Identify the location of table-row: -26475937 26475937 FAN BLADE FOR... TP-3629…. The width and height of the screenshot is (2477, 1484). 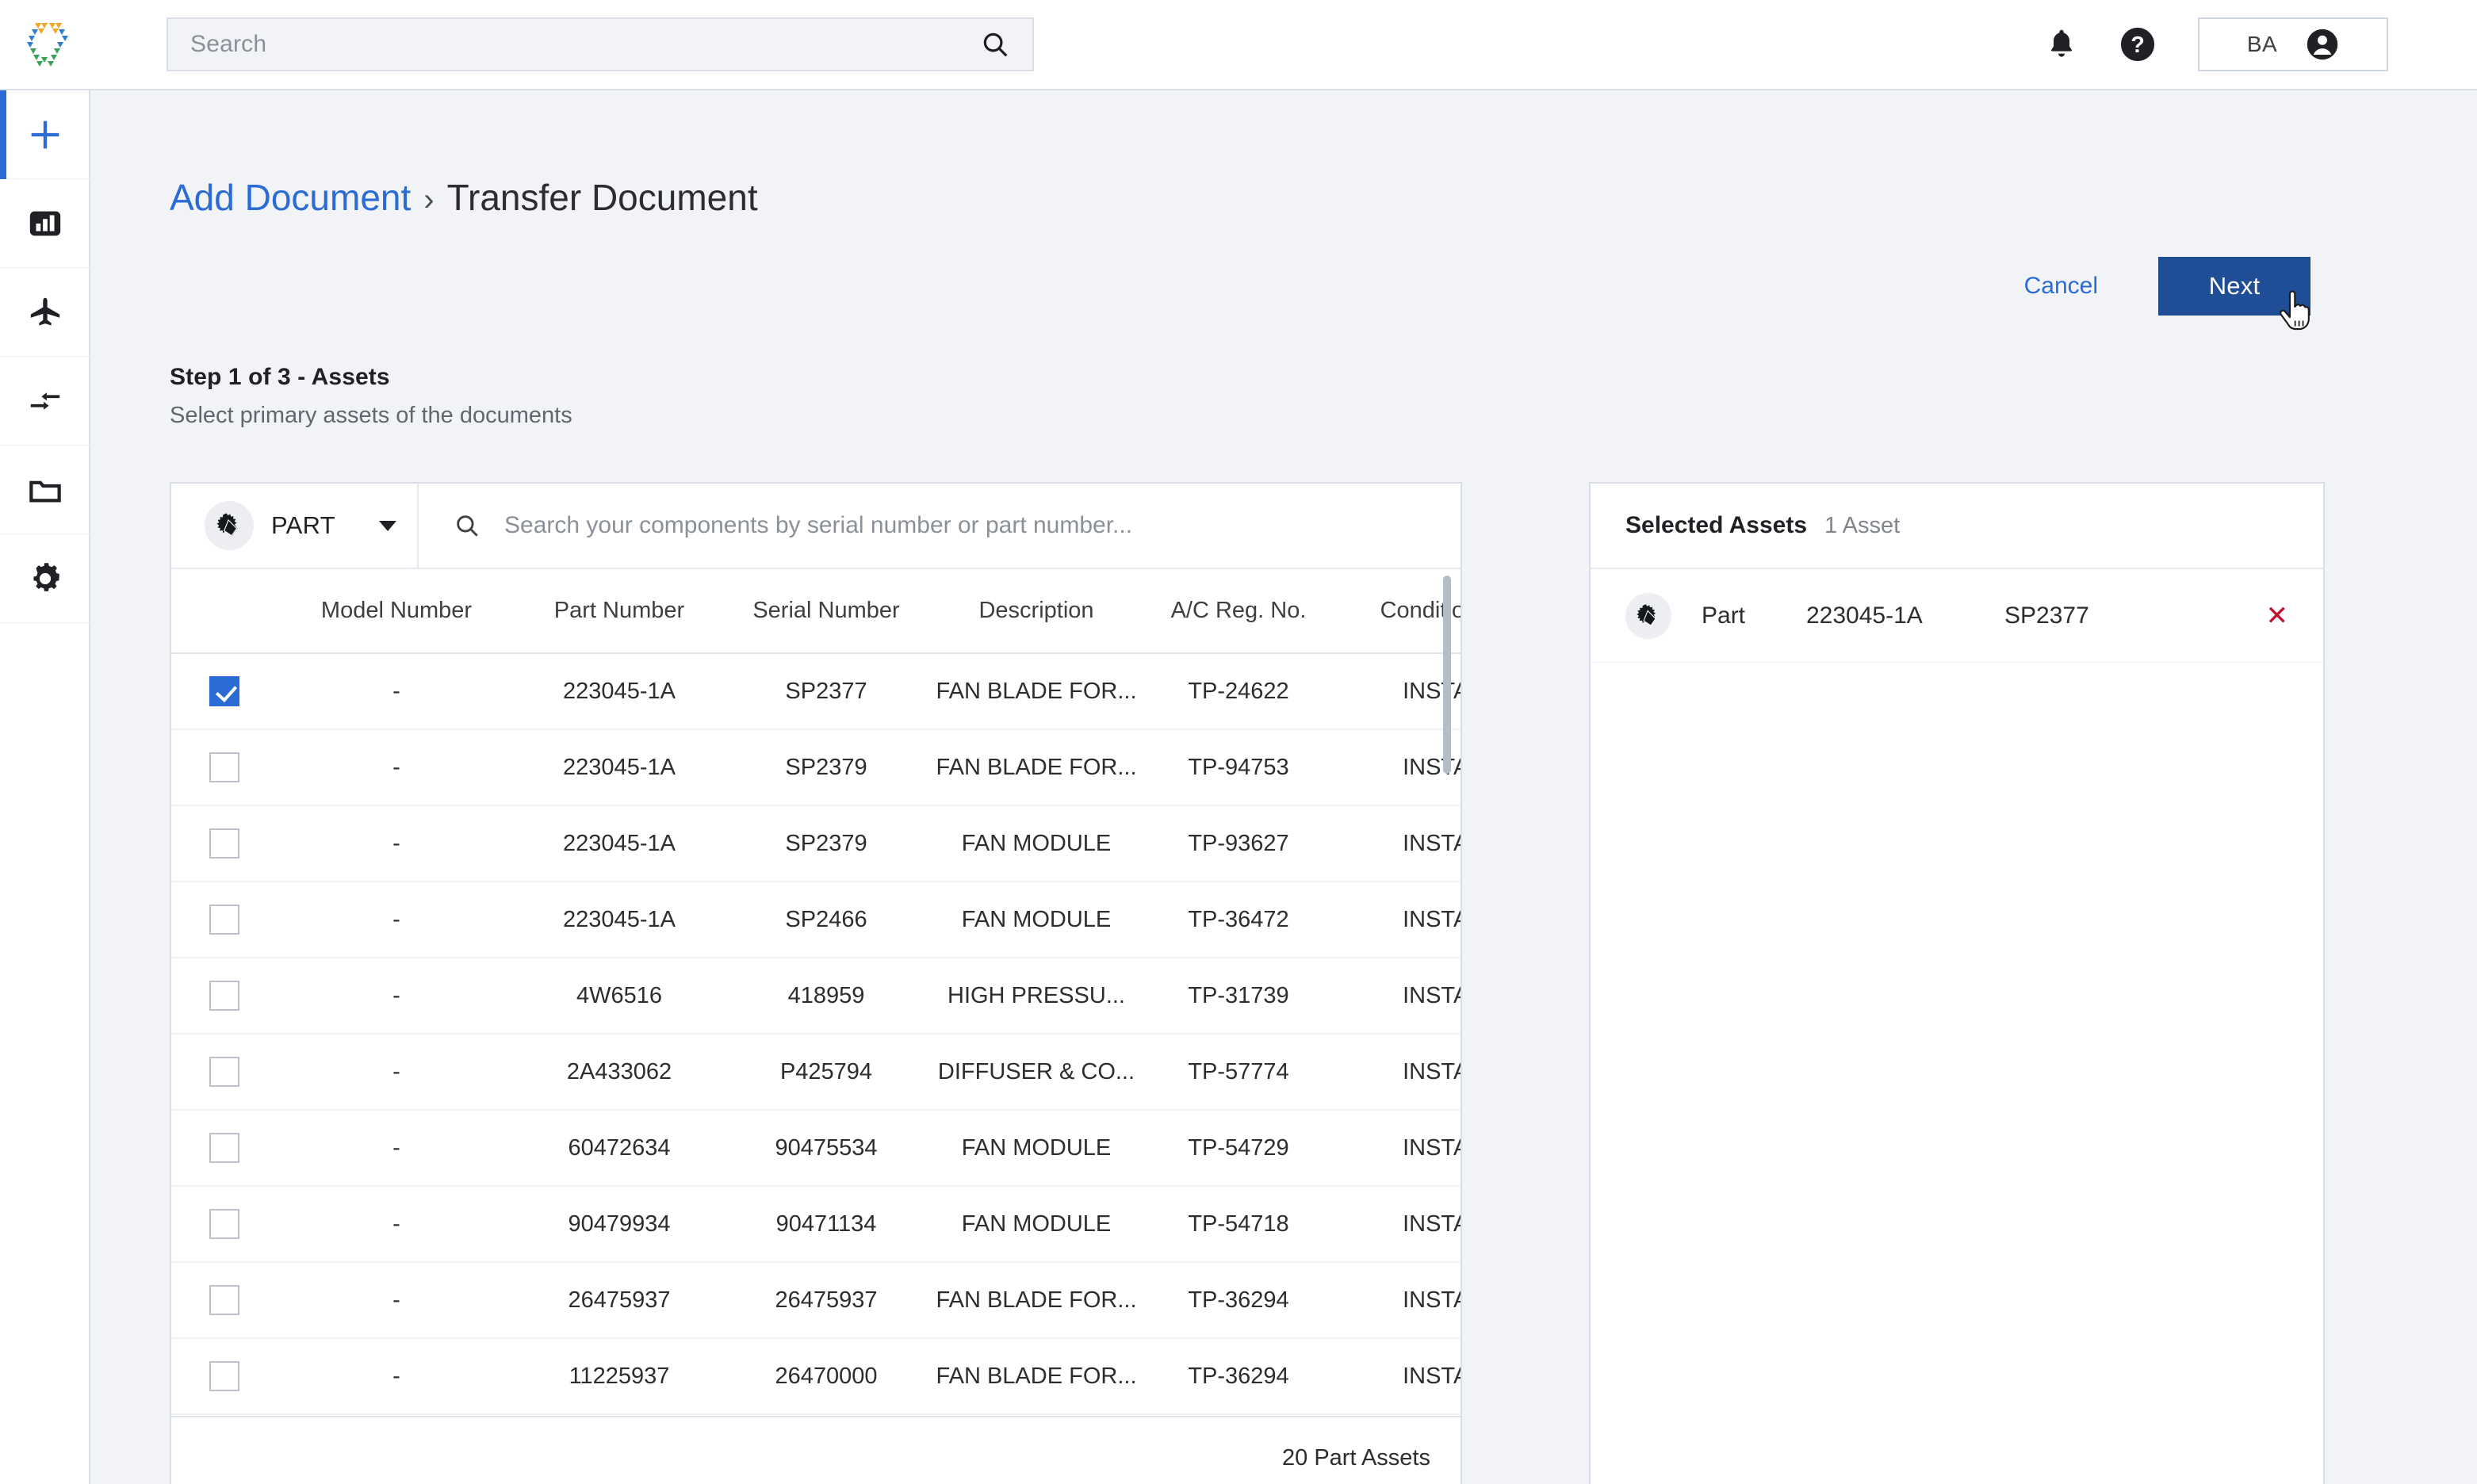
(816, 1300).